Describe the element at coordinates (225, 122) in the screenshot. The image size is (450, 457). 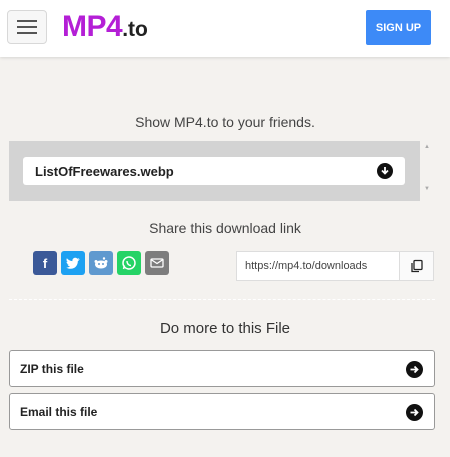
I see `share-prompt: Show MP4.to to your friends.` at that location.